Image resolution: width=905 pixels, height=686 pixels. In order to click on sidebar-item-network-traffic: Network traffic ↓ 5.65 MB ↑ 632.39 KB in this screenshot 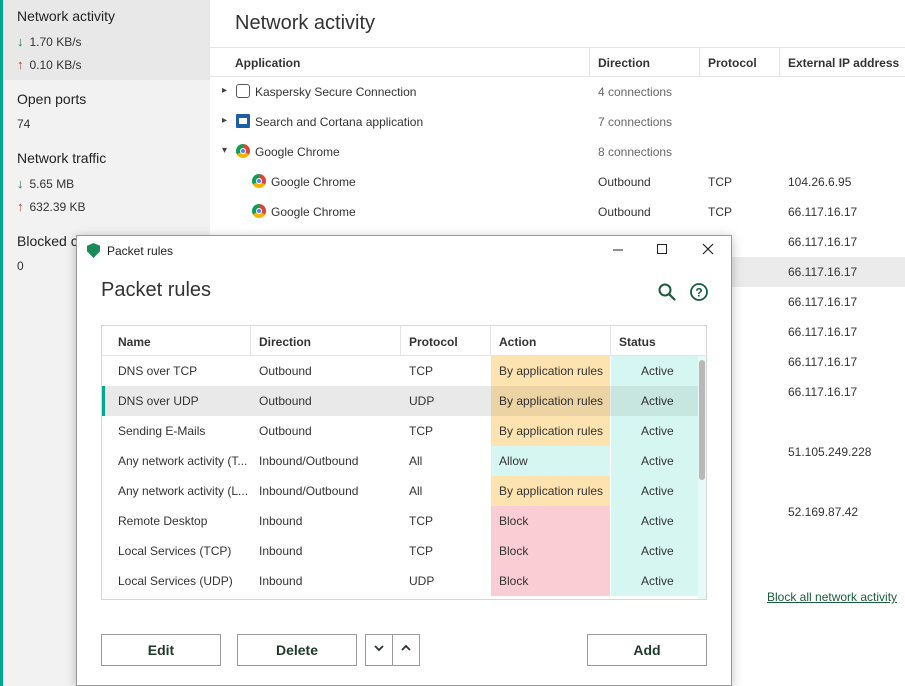, I will do `click(61, 182)`.